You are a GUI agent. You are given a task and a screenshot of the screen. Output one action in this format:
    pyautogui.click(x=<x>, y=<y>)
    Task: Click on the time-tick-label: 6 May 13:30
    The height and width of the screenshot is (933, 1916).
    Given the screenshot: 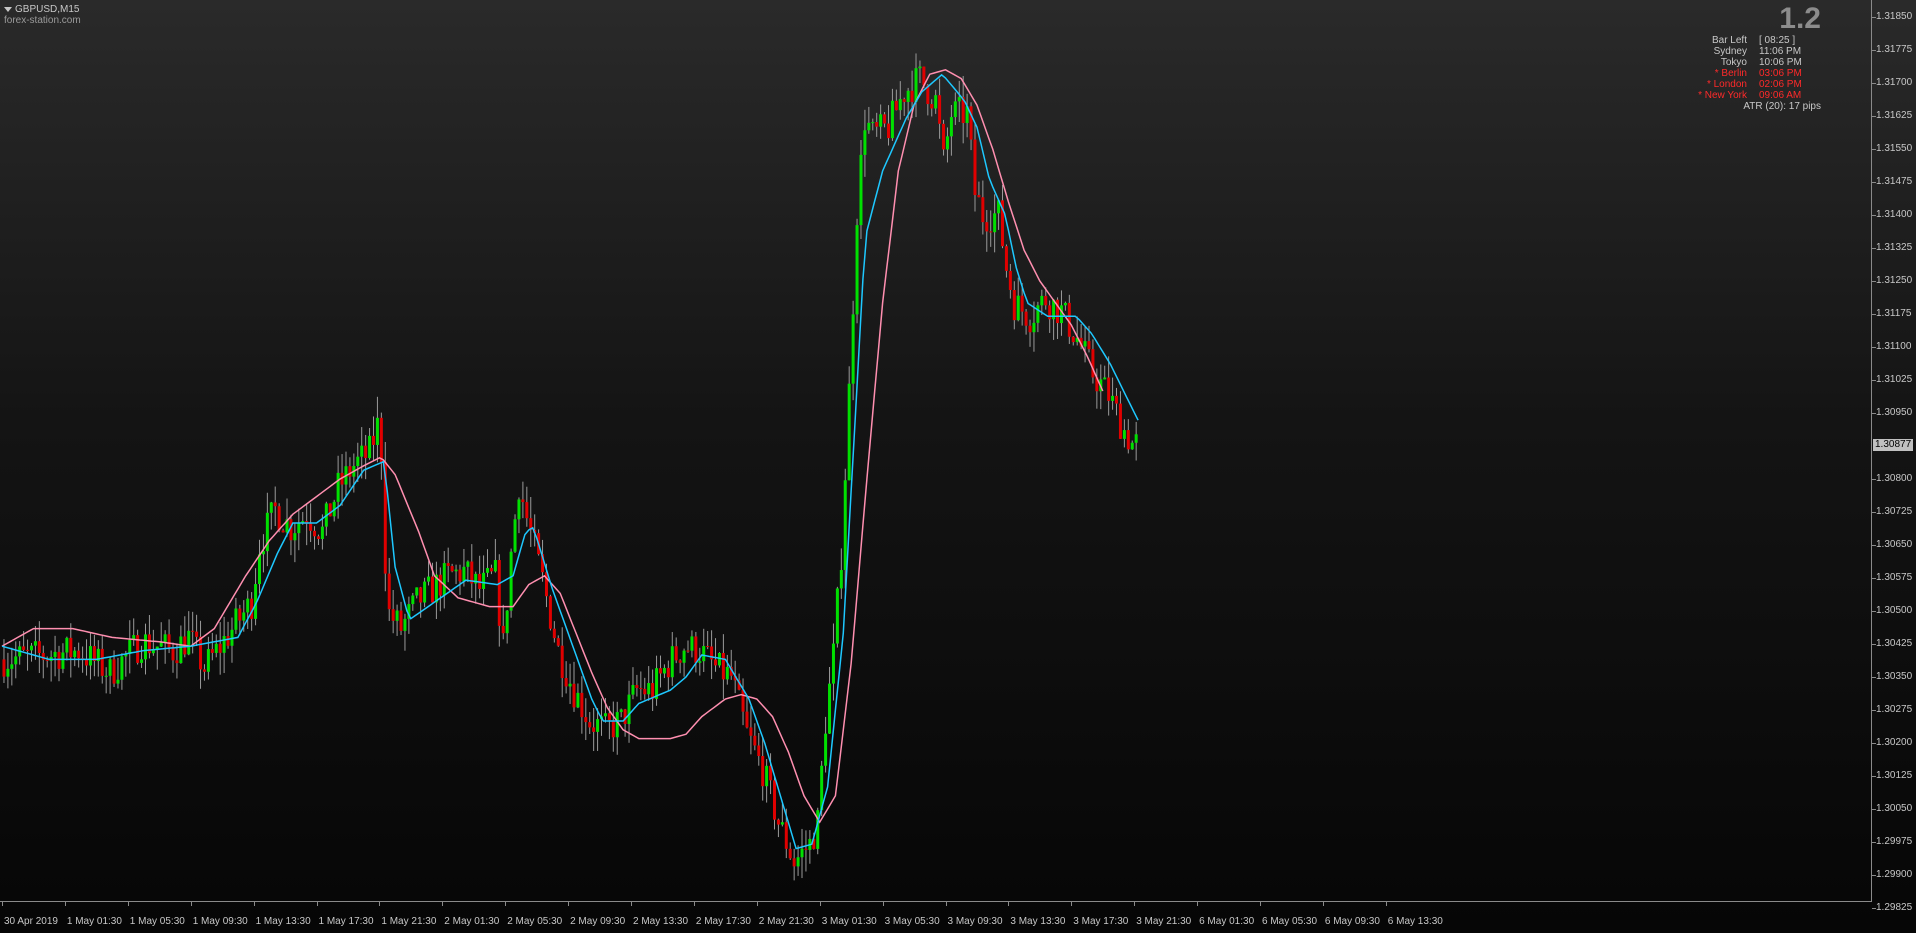 What is the action you would take?
    pyautogui.click(x=1415, y=921)
    